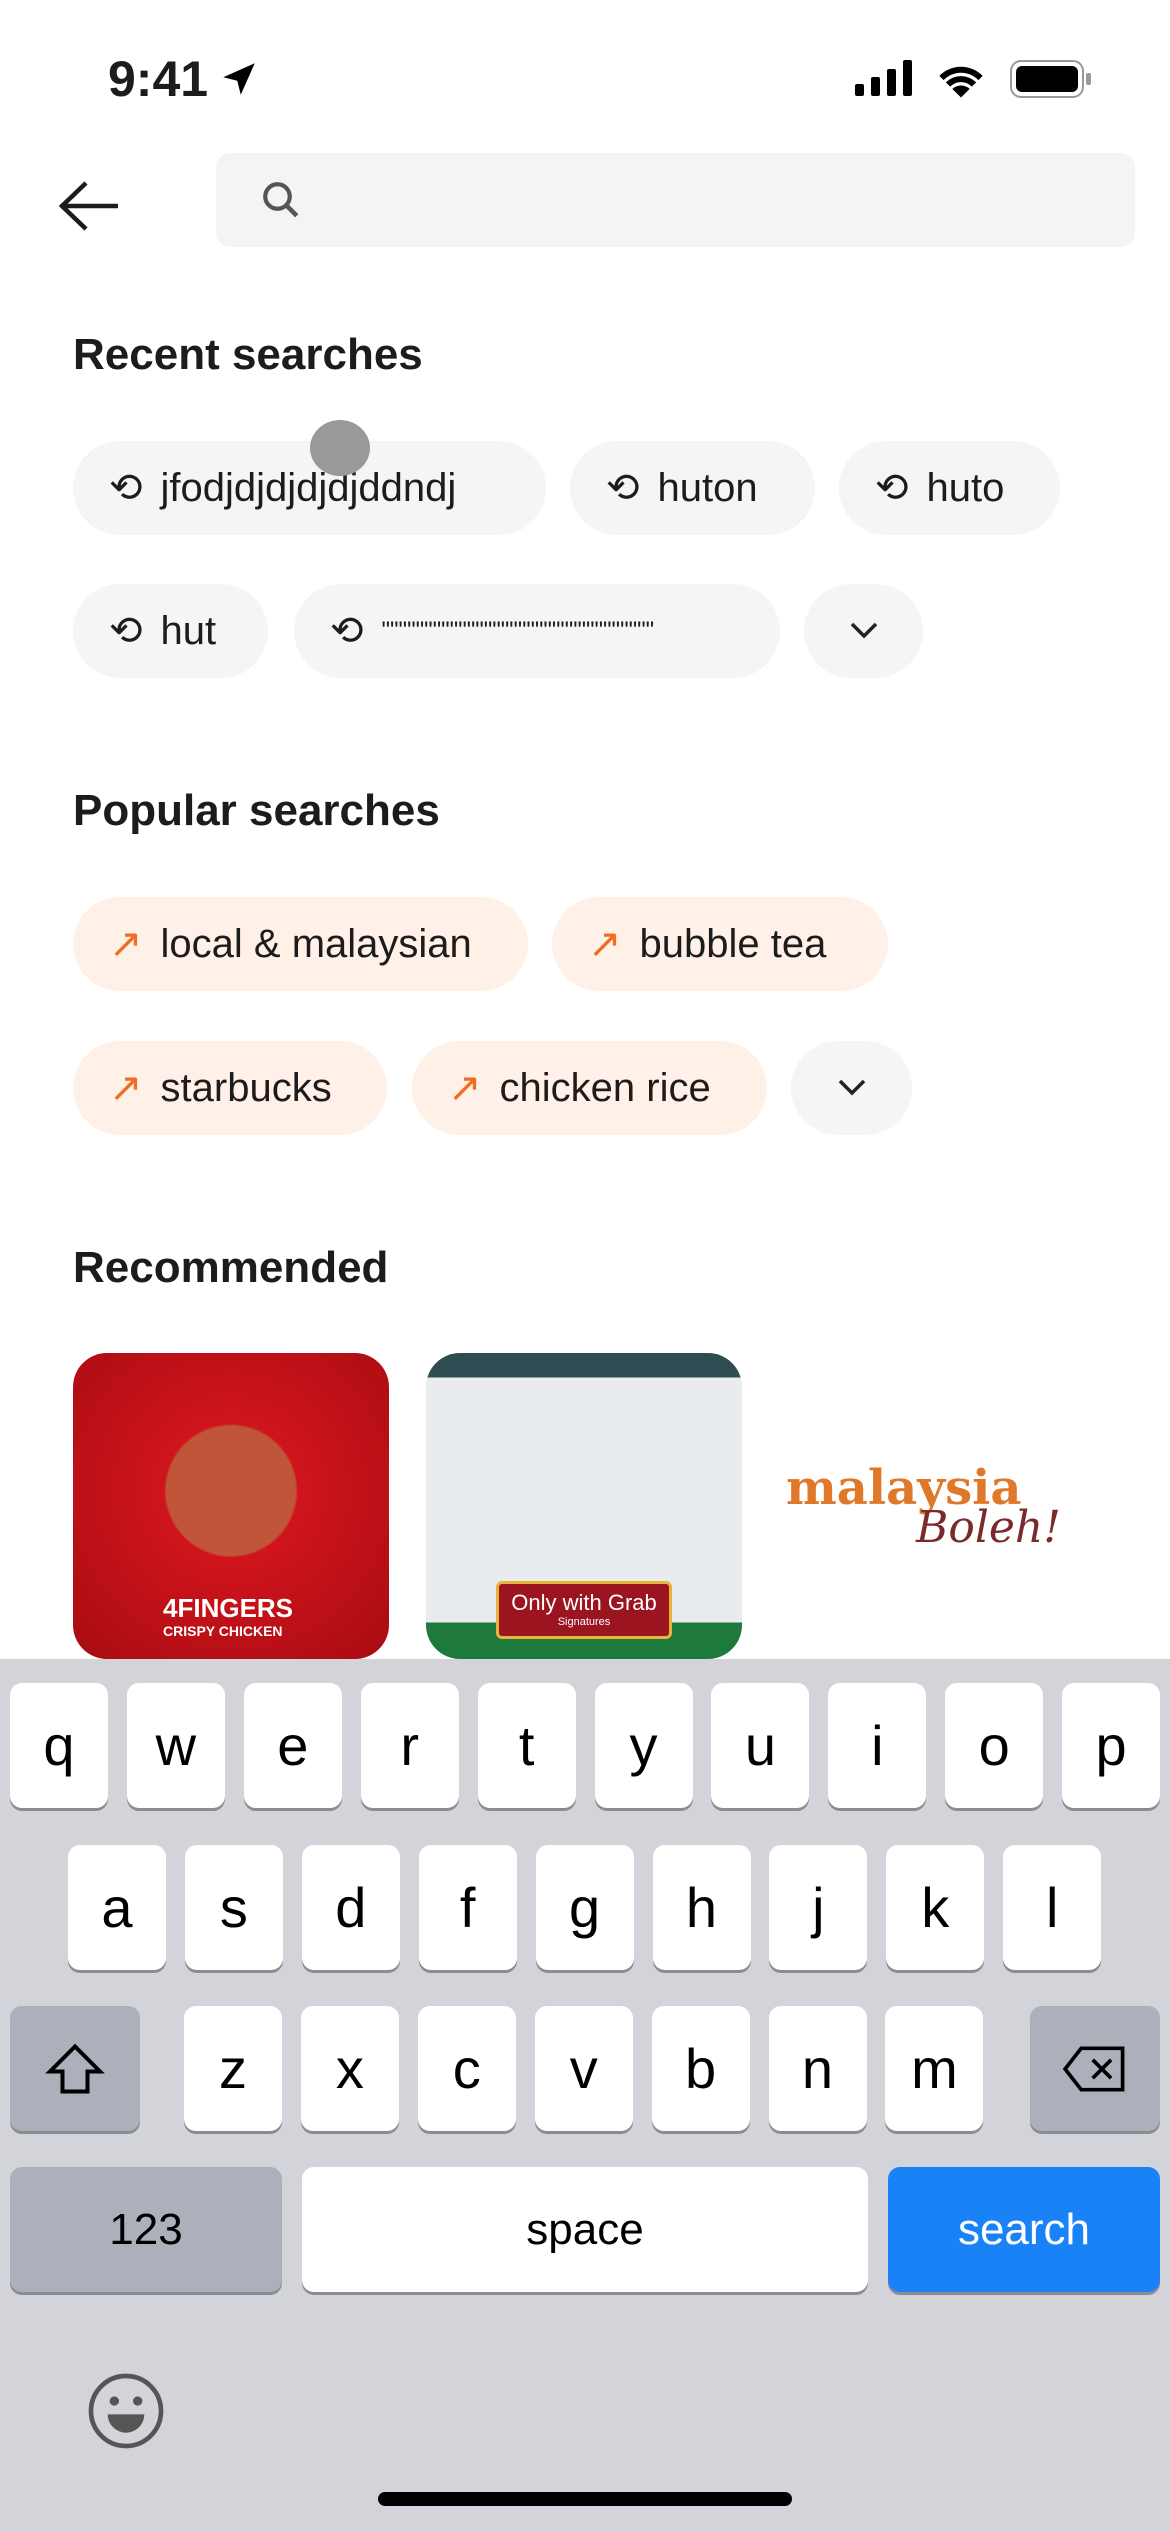 The image size is (1170, 2532). What do you see at coordinates (818, 1907) in the screenshot?
I see `key-j: j` at bounding box center [818, 1907].